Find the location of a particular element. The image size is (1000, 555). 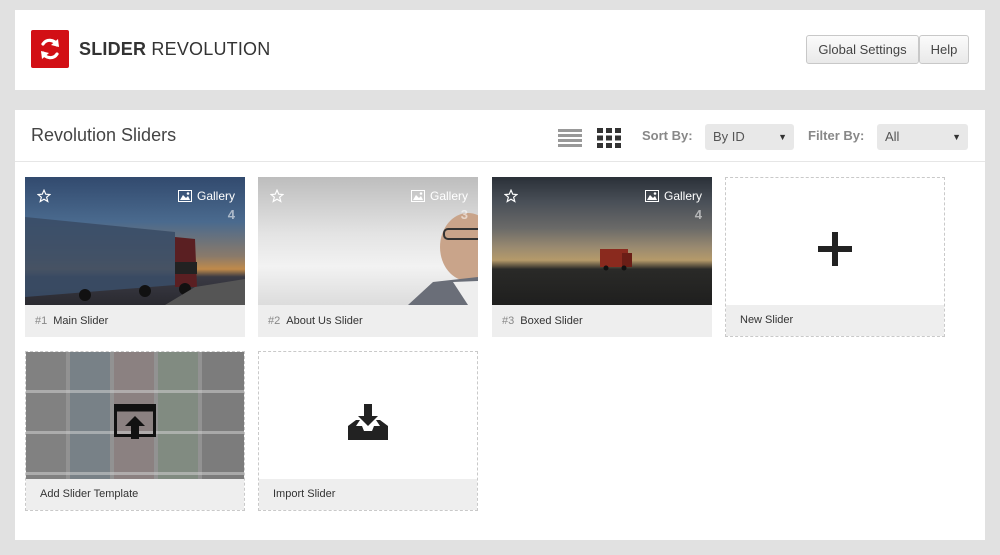

slider-card: Gallery 3 #2 About Us Slider is located at coordinates (368, 257).